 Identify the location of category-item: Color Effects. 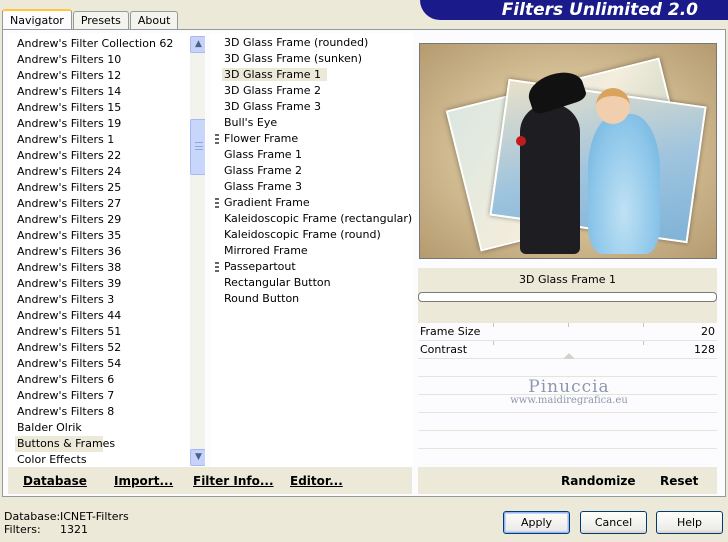
(102, 459).